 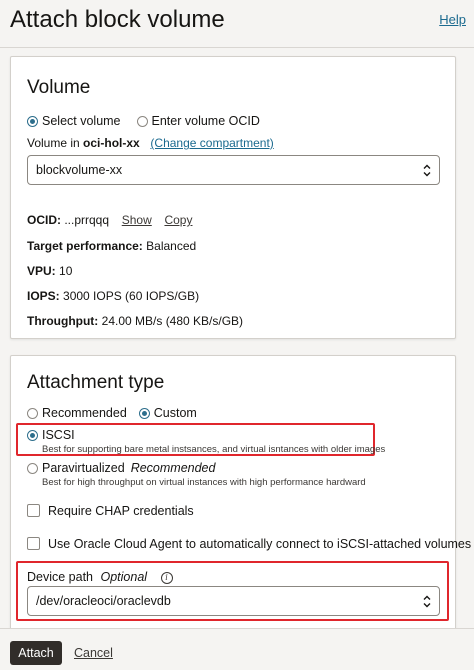 What do you see at coordinates (131, 296) in the screenshot?
I see `iops-value: 3000 IOPS (60 IOPS/GB)` at bounding box center [131, 296].